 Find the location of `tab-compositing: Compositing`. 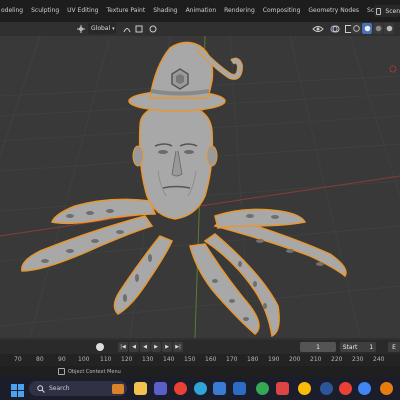

tab-compositing: Compositing is located at coordinates (282, 11).